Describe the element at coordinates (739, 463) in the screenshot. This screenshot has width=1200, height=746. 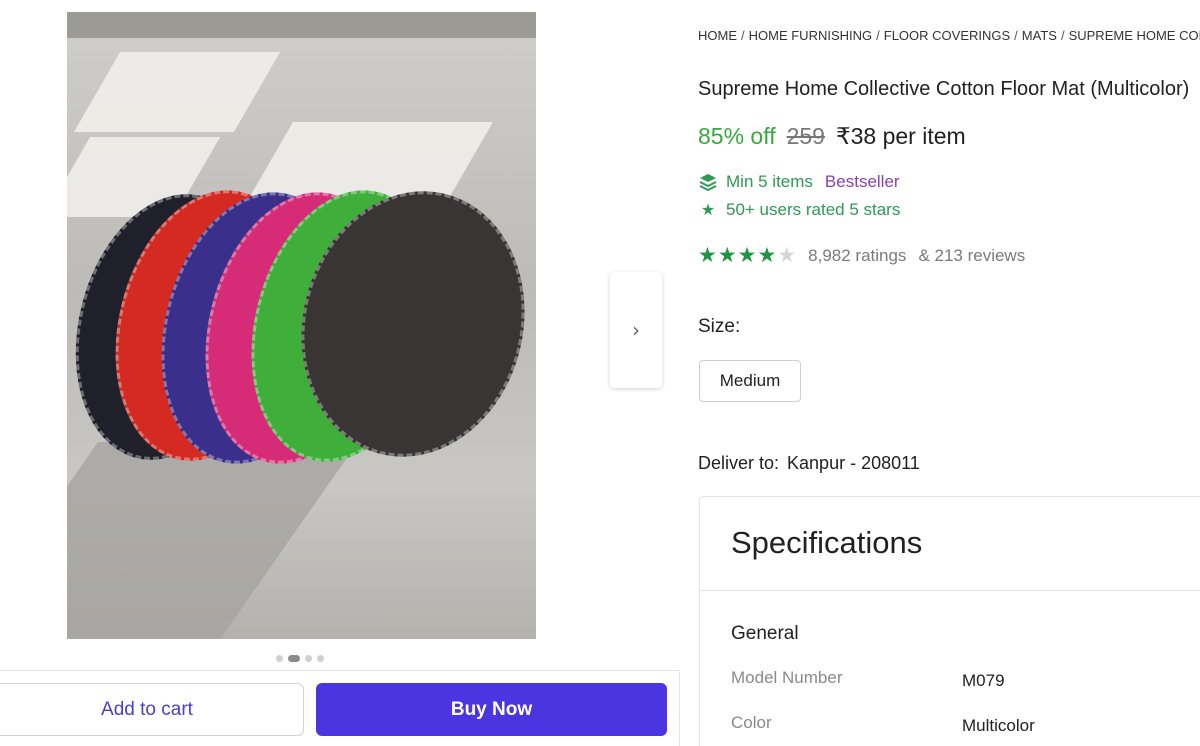
I see `deliver-to-label: Deliver to:` at that location.